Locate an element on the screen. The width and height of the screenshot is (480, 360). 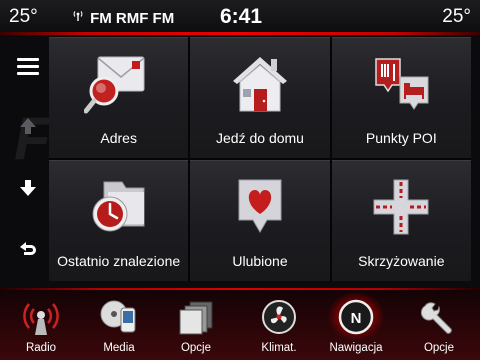
status-bar: 25° FM RMF FM 6:41 25° is located at coordinates (240, 17).